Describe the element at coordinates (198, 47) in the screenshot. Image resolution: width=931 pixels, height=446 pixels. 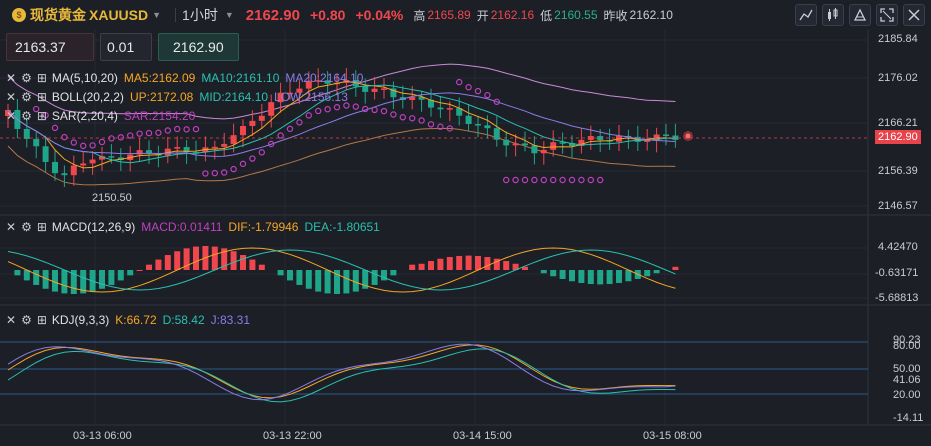
I see `buy-price-button: 2162.90` at that location.